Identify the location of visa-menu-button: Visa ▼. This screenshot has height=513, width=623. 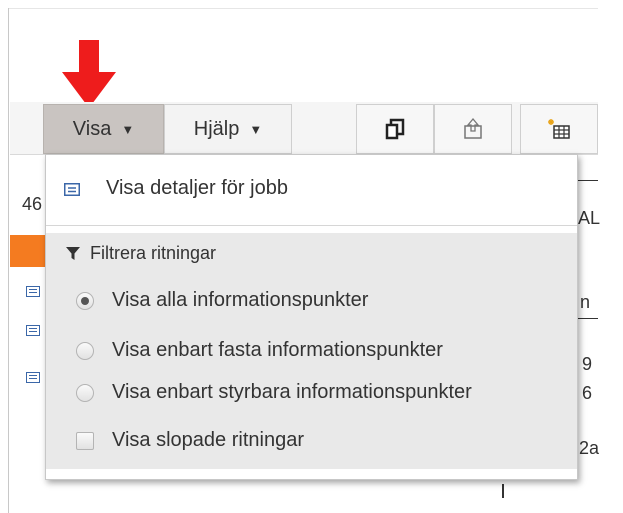
(103, 129).